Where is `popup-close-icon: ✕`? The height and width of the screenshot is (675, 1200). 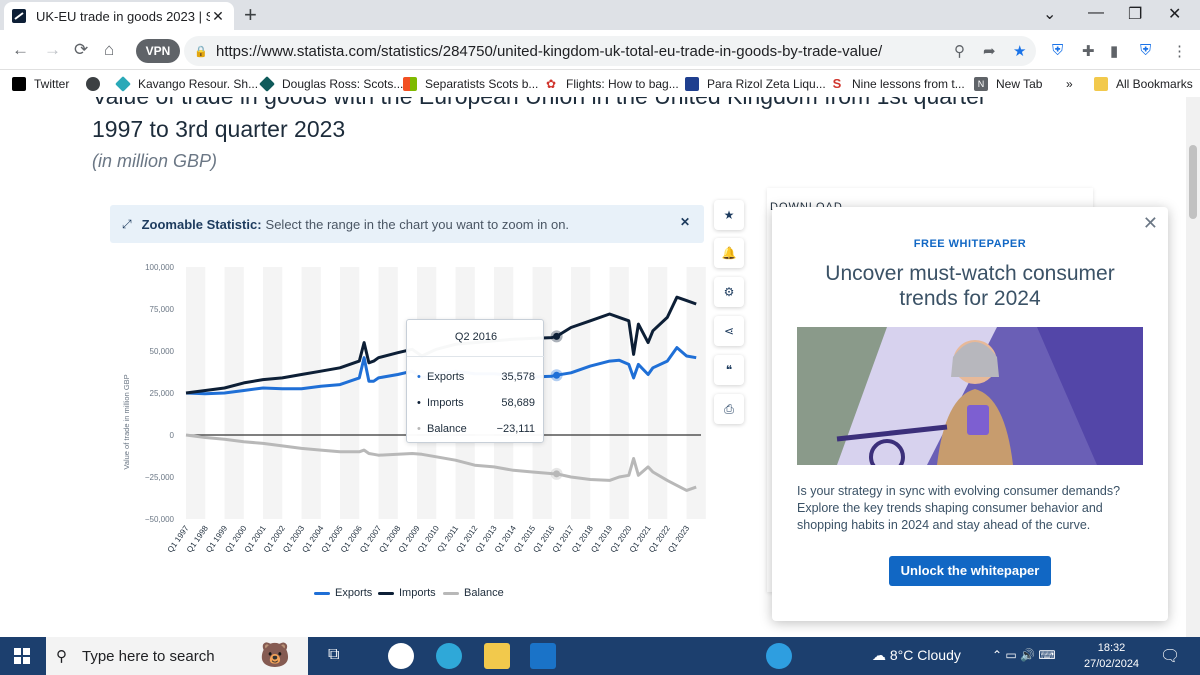
popup-close-icon: ✕ is located at coordinates (1150, 223).